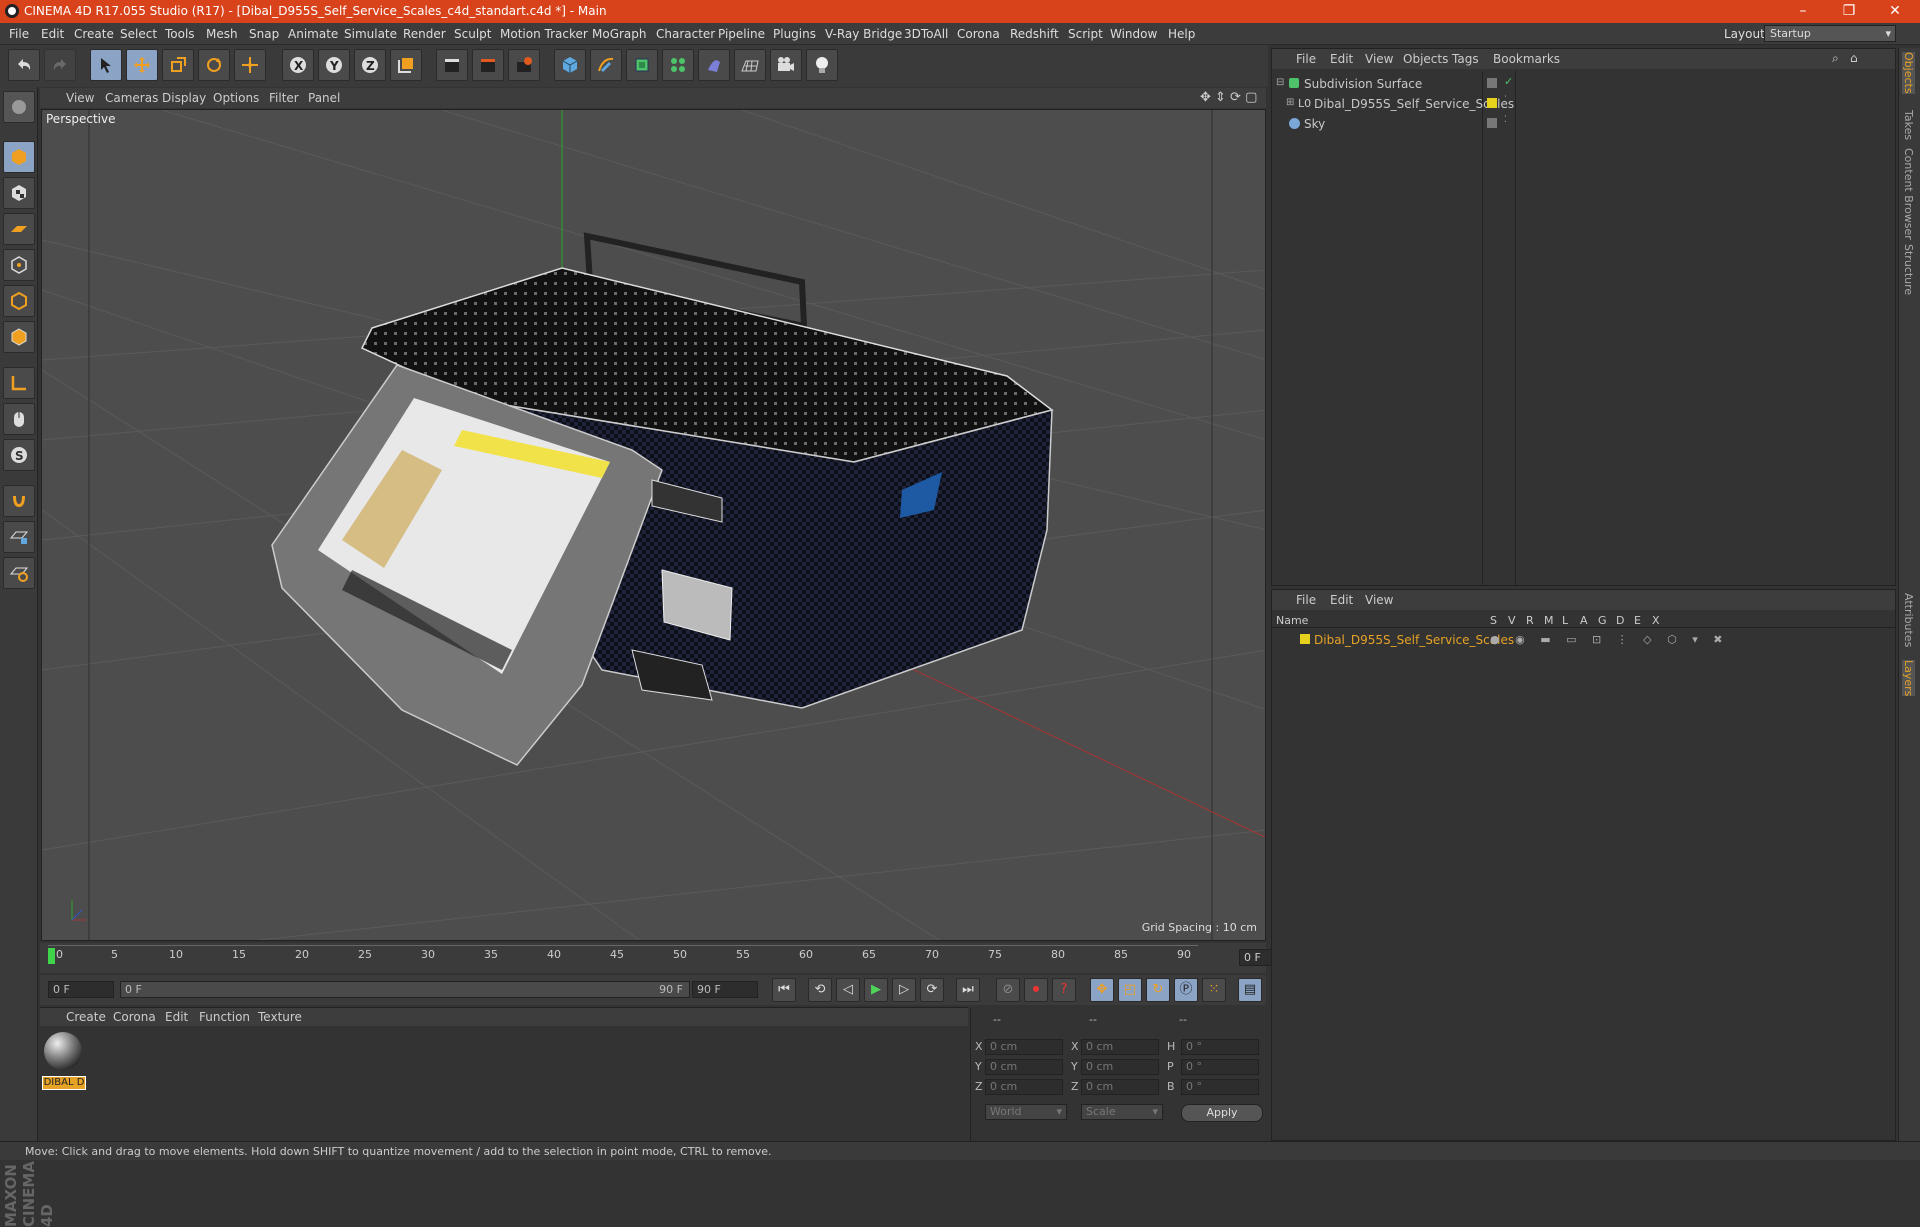 The width and height of the screenshot is (1920, 1227). I want to click on menu-vray-bridge: V-Ray Bridge, so click(863, 34).